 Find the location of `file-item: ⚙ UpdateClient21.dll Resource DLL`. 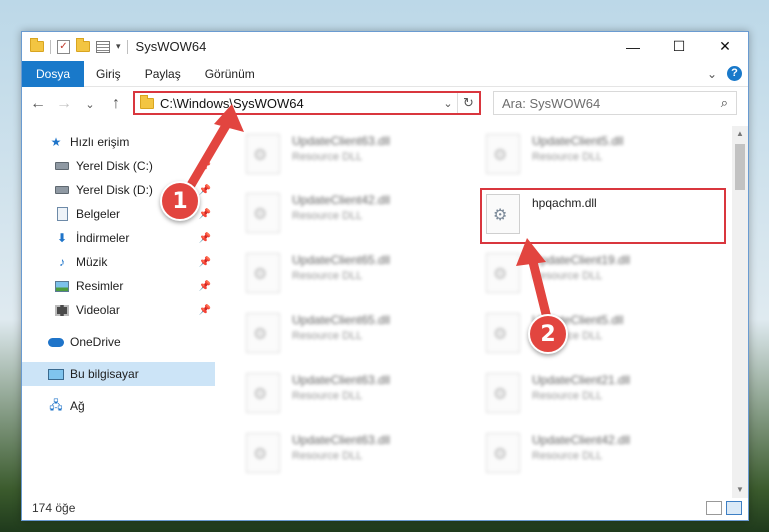

file-item: ⚙ UpdateClient21.dll Resource DLL is located at coordinates (601, 396).